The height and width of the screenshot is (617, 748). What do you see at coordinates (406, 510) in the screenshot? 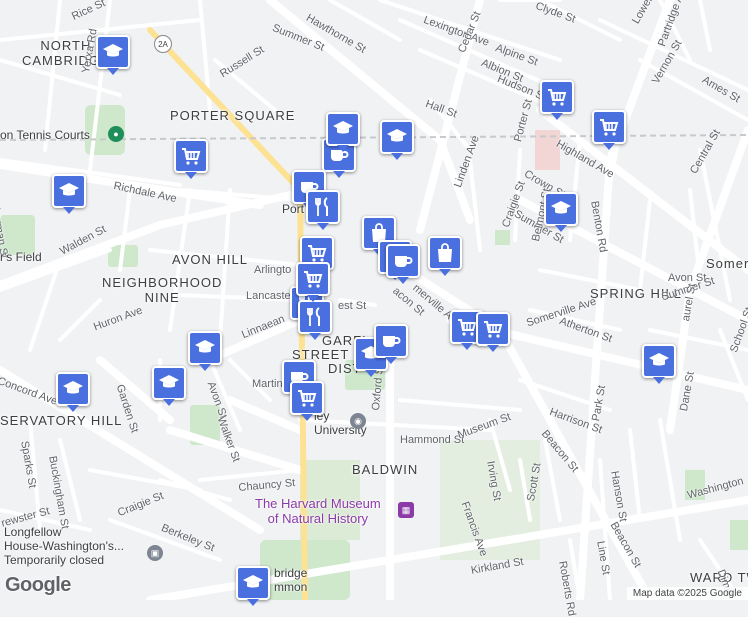
I see `museum-icon: ▦` at bounding box center [406, 510].